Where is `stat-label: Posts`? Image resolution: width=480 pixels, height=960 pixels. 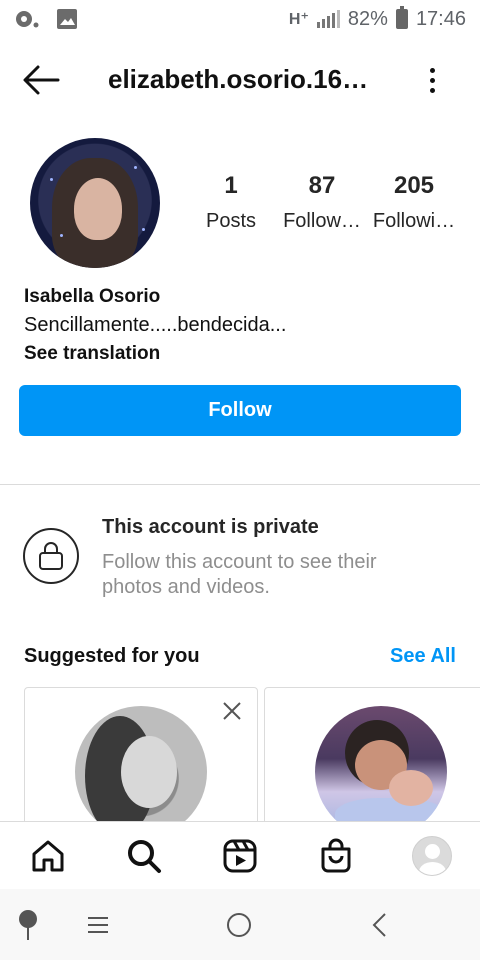 stat-label: Posts is located at coordinates (231, 221).